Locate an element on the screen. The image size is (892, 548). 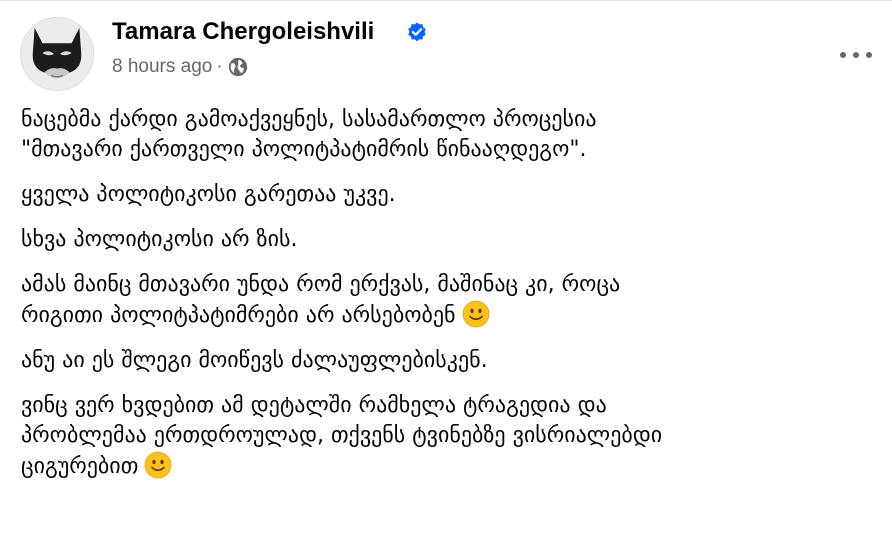
post-text-line: ყველა პოლიტიკოსი გარეთაა უკვე. is located at coordinates (208, 194).